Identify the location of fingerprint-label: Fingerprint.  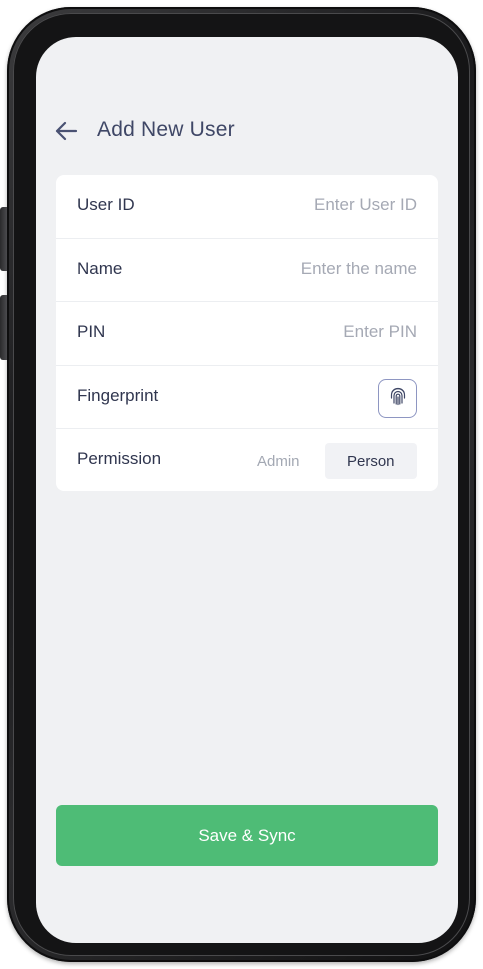
(118, 395).